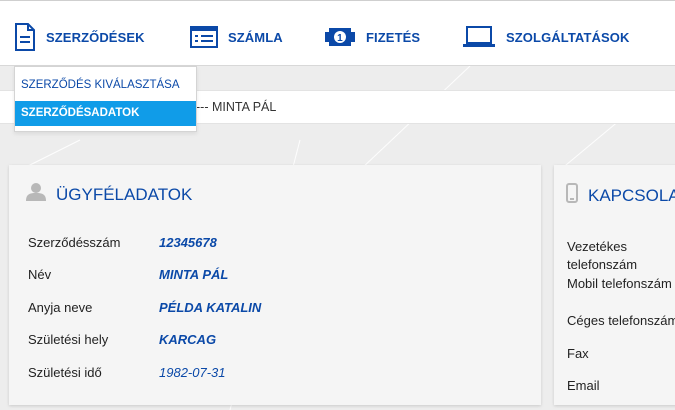 This screenshot has width=675, height=410. I want to click on contact-card-title: KAPCSOLA, so click(620, 195).